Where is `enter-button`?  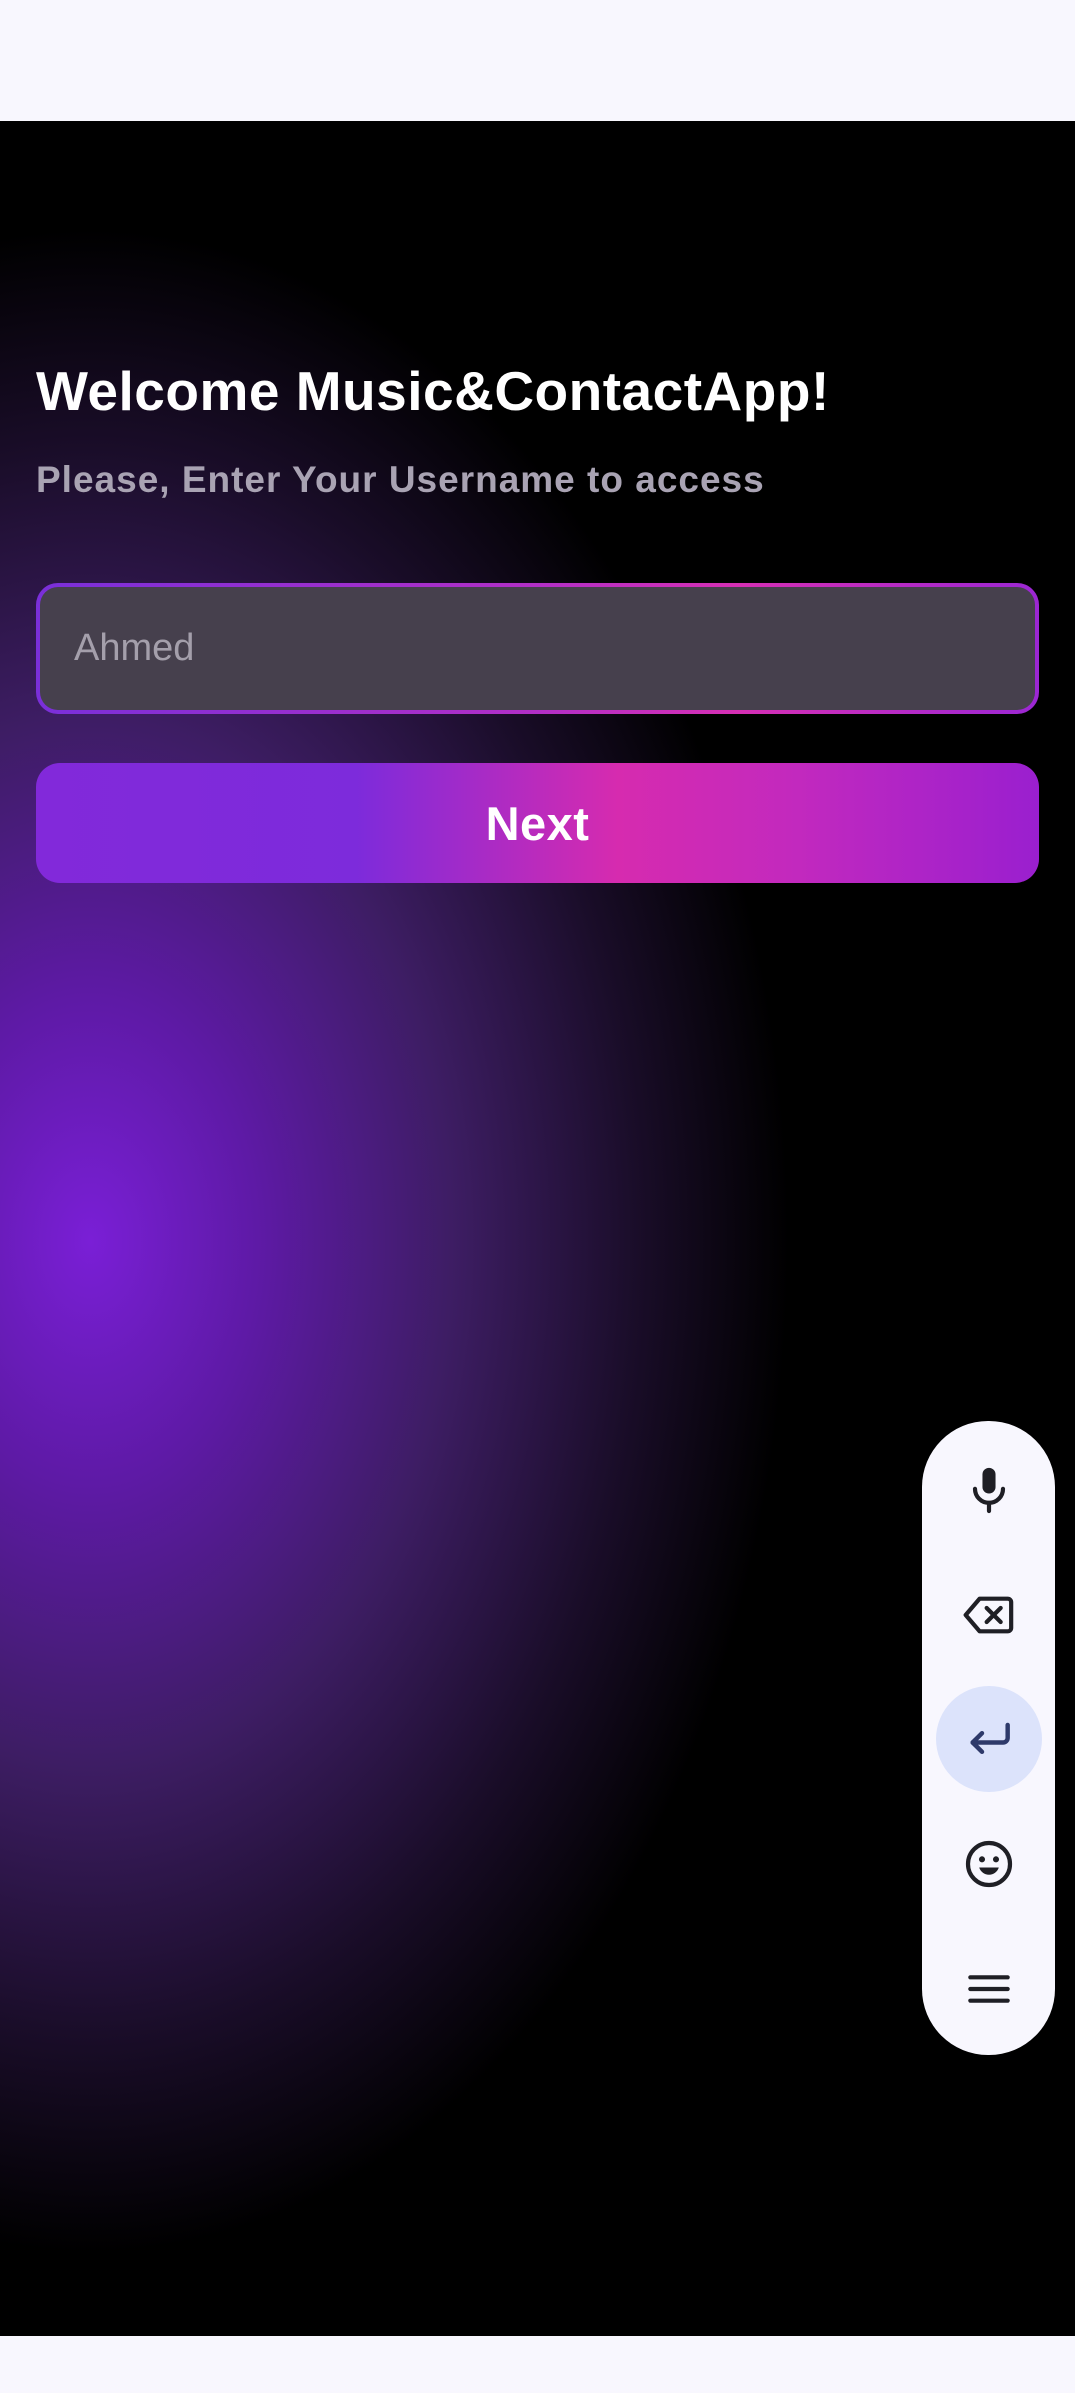 enter-button is located at coordinates (989, 1739).